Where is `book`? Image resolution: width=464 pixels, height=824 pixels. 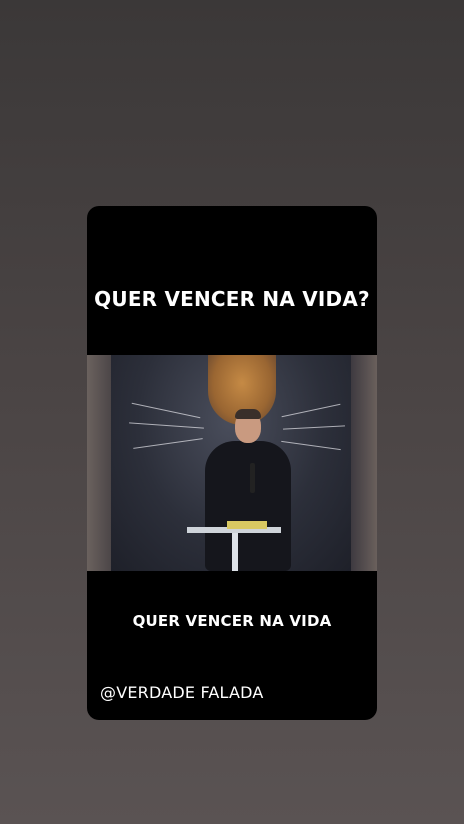
book is located at coordinates (247, 525).